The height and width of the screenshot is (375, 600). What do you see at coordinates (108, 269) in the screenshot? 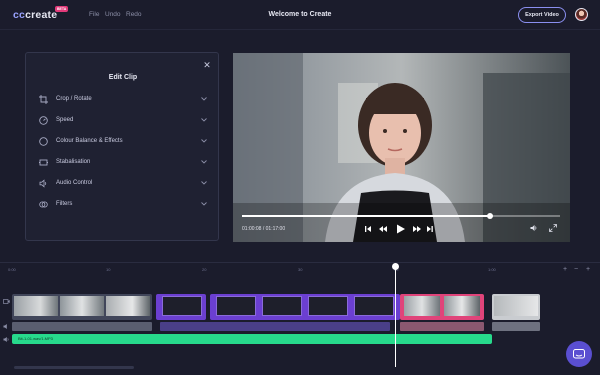
I see `ruler-tick: 10` at bounding box center [108, 269].